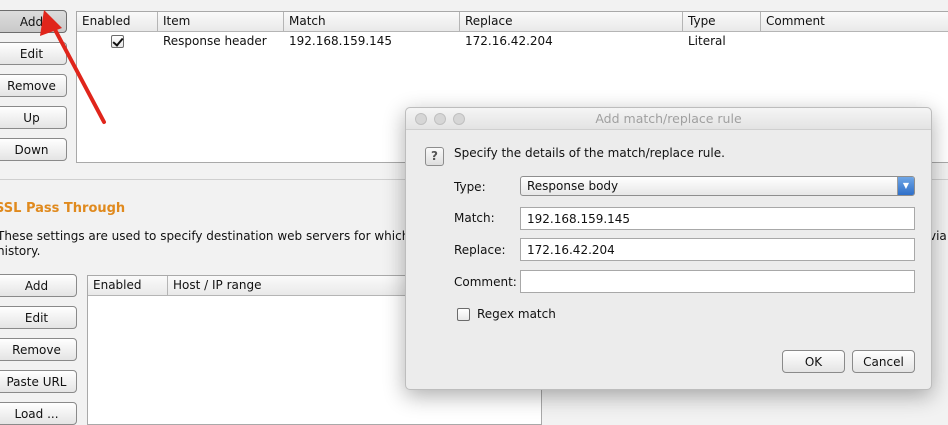 Image resolution: width=948 pixels, height=425 pixels. What do you see at coordinates (717, 281) in the screenshot?
I see `comment-input` at bounding box center [717, 281].